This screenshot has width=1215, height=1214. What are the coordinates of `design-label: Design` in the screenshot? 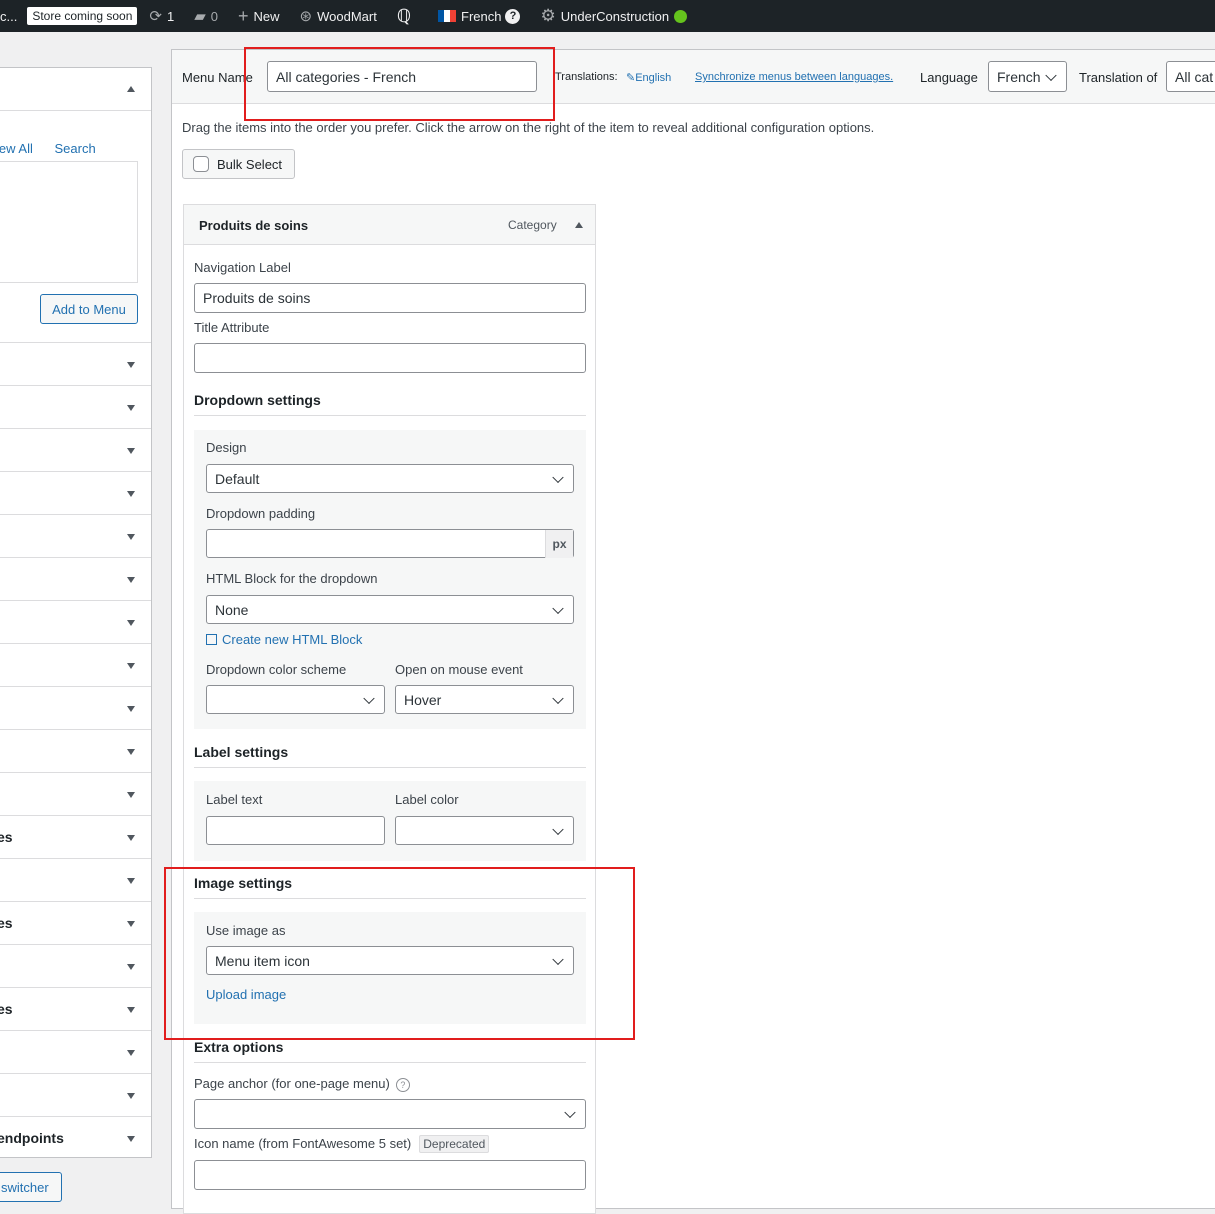 It's located at (226, 447).